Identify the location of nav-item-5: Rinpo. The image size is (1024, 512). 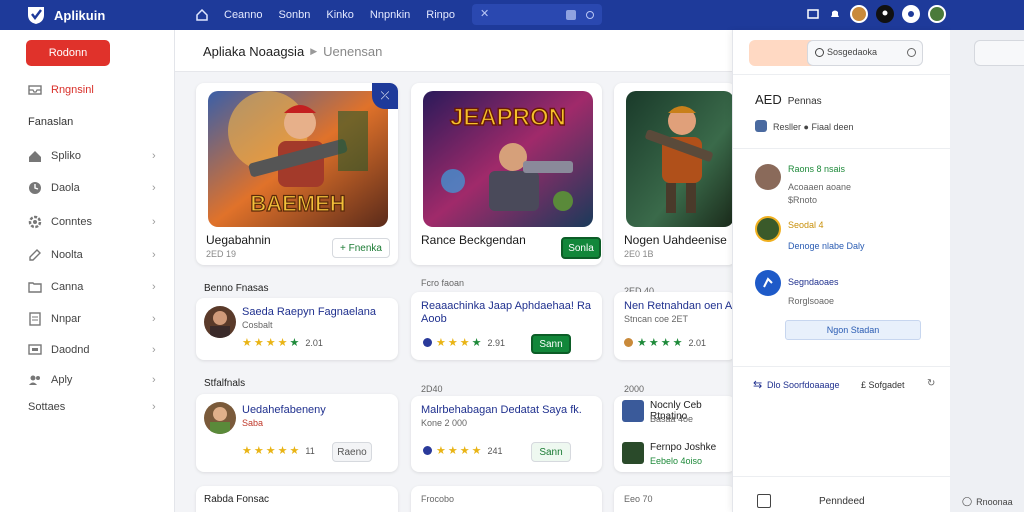
(440, 15).